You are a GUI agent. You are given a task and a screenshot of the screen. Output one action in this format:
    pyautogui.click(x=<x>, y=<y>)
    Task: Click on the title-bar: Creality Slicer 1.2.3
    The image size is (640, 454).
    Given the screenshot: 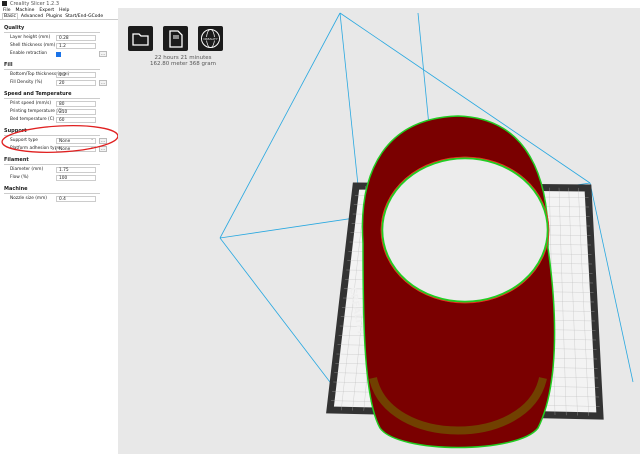 What is the action you would take?
    pyautogui.click(x=320, y=4)
    